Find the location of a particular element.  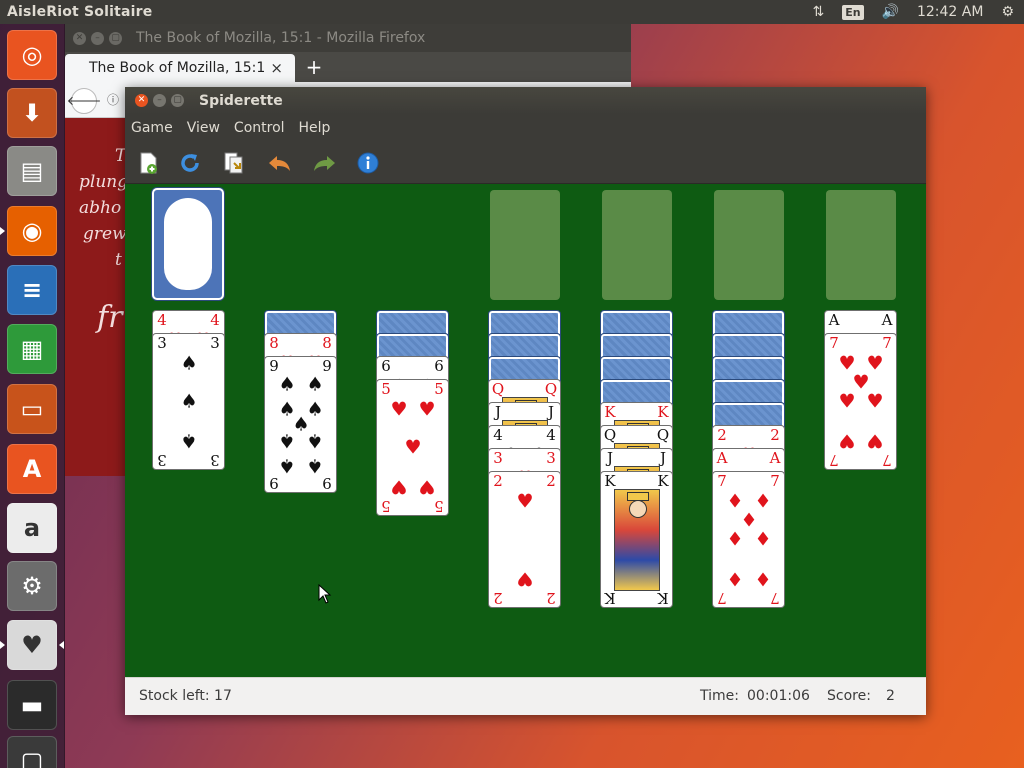

disk-drive-icon: ▬ is located at coordinates (32, 705).